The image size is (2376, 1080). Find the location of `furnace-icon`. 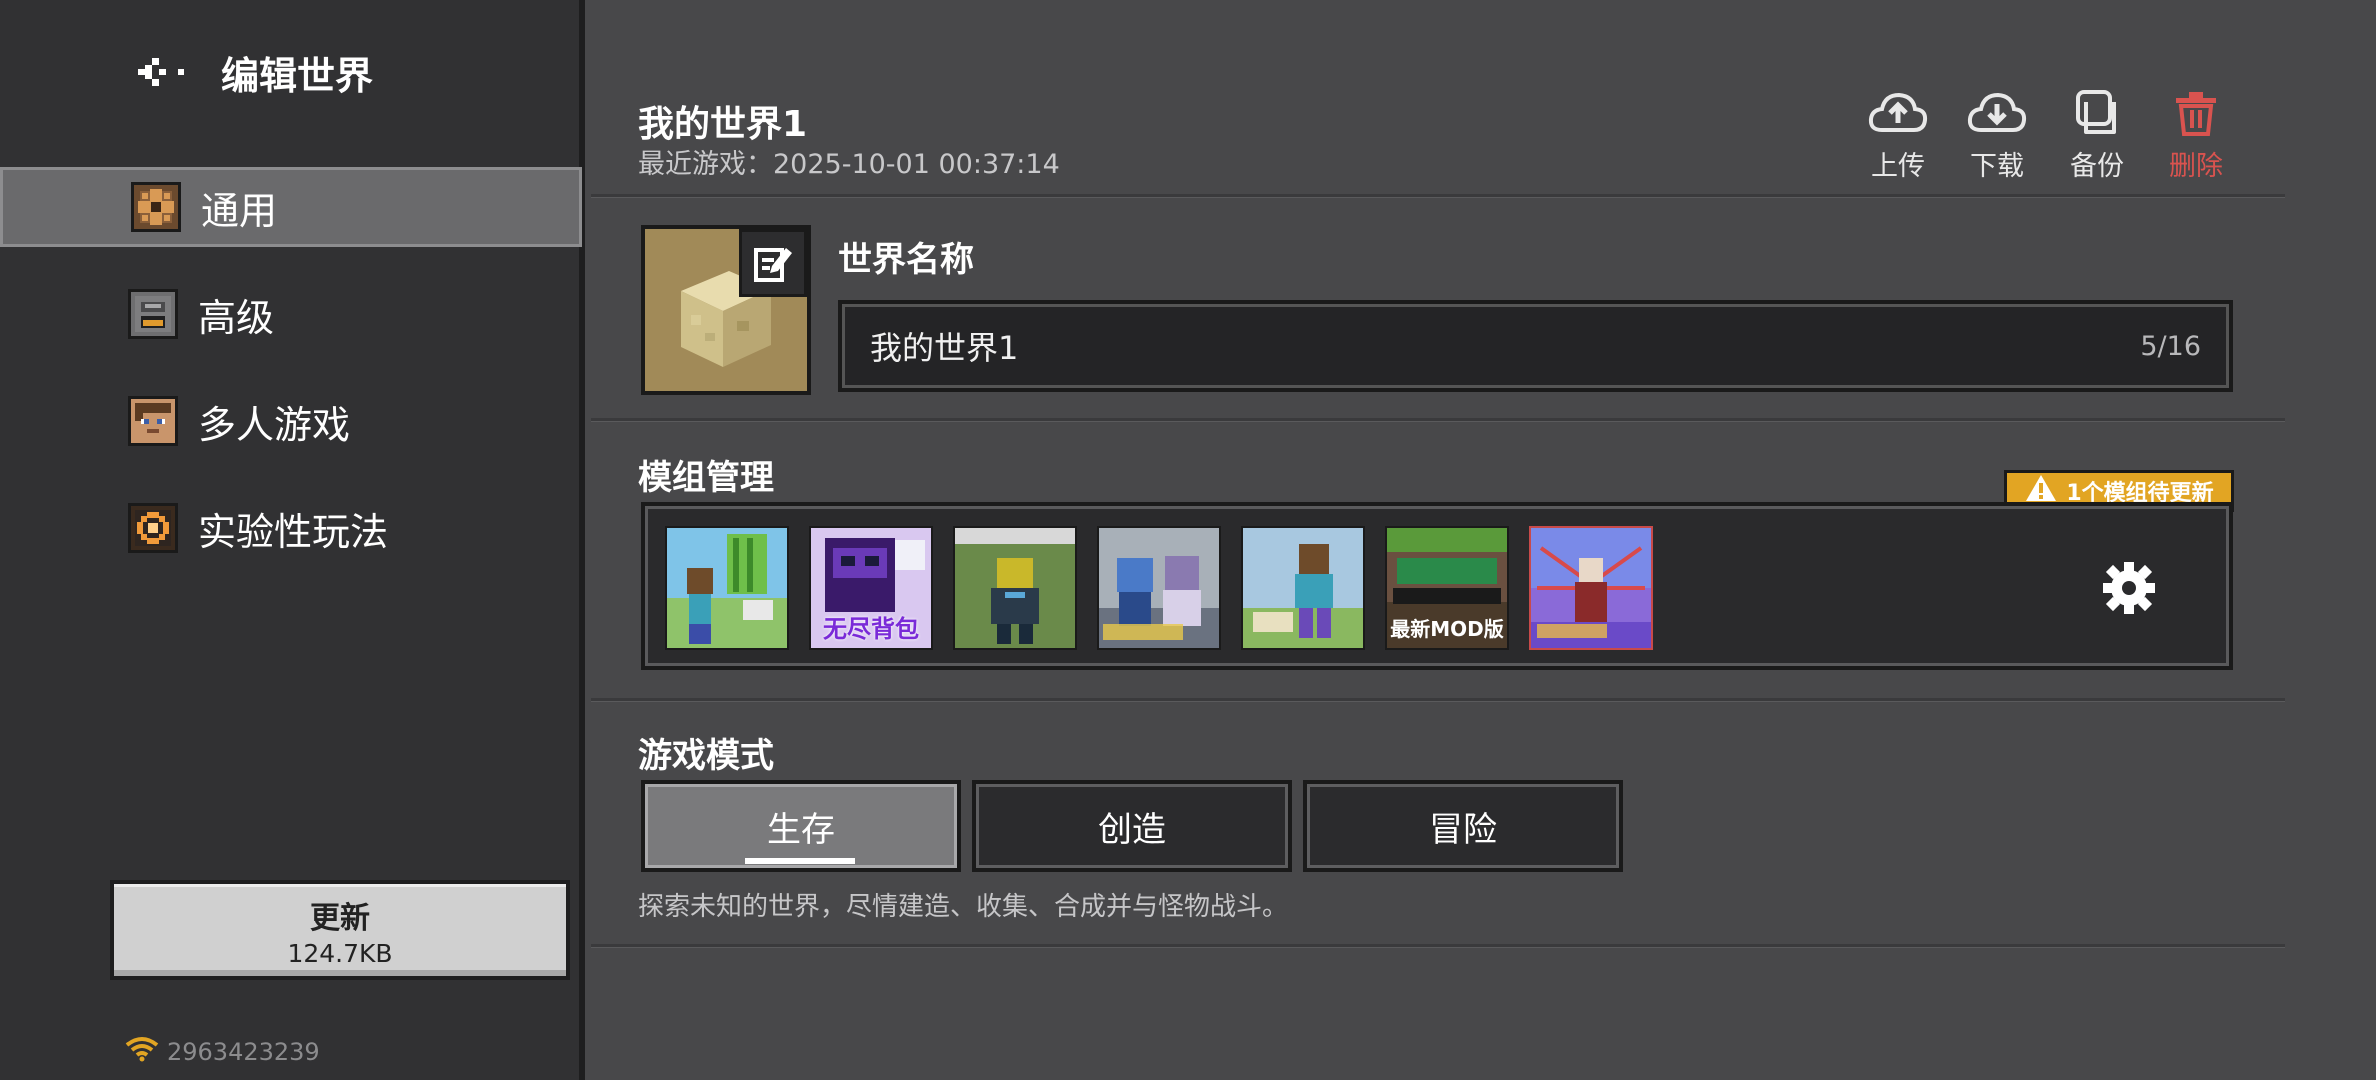

furnace-icon is located at coordinates (153, 314).